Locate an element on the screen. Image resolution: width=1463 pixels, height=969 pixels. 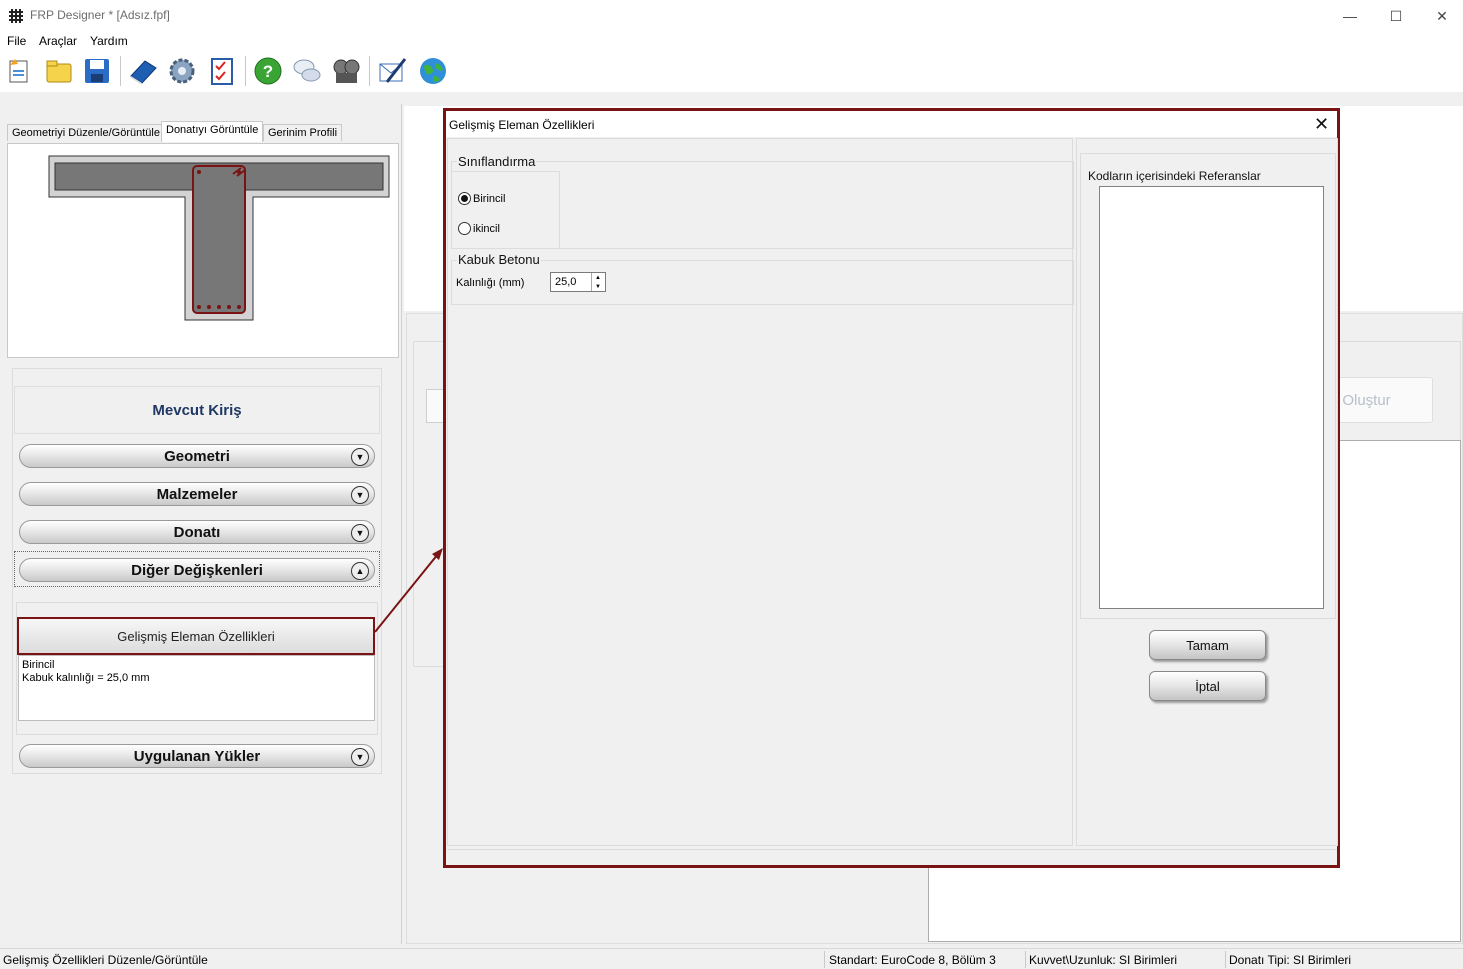
accordion-label: Donatı is located at coordinates (197, 532).